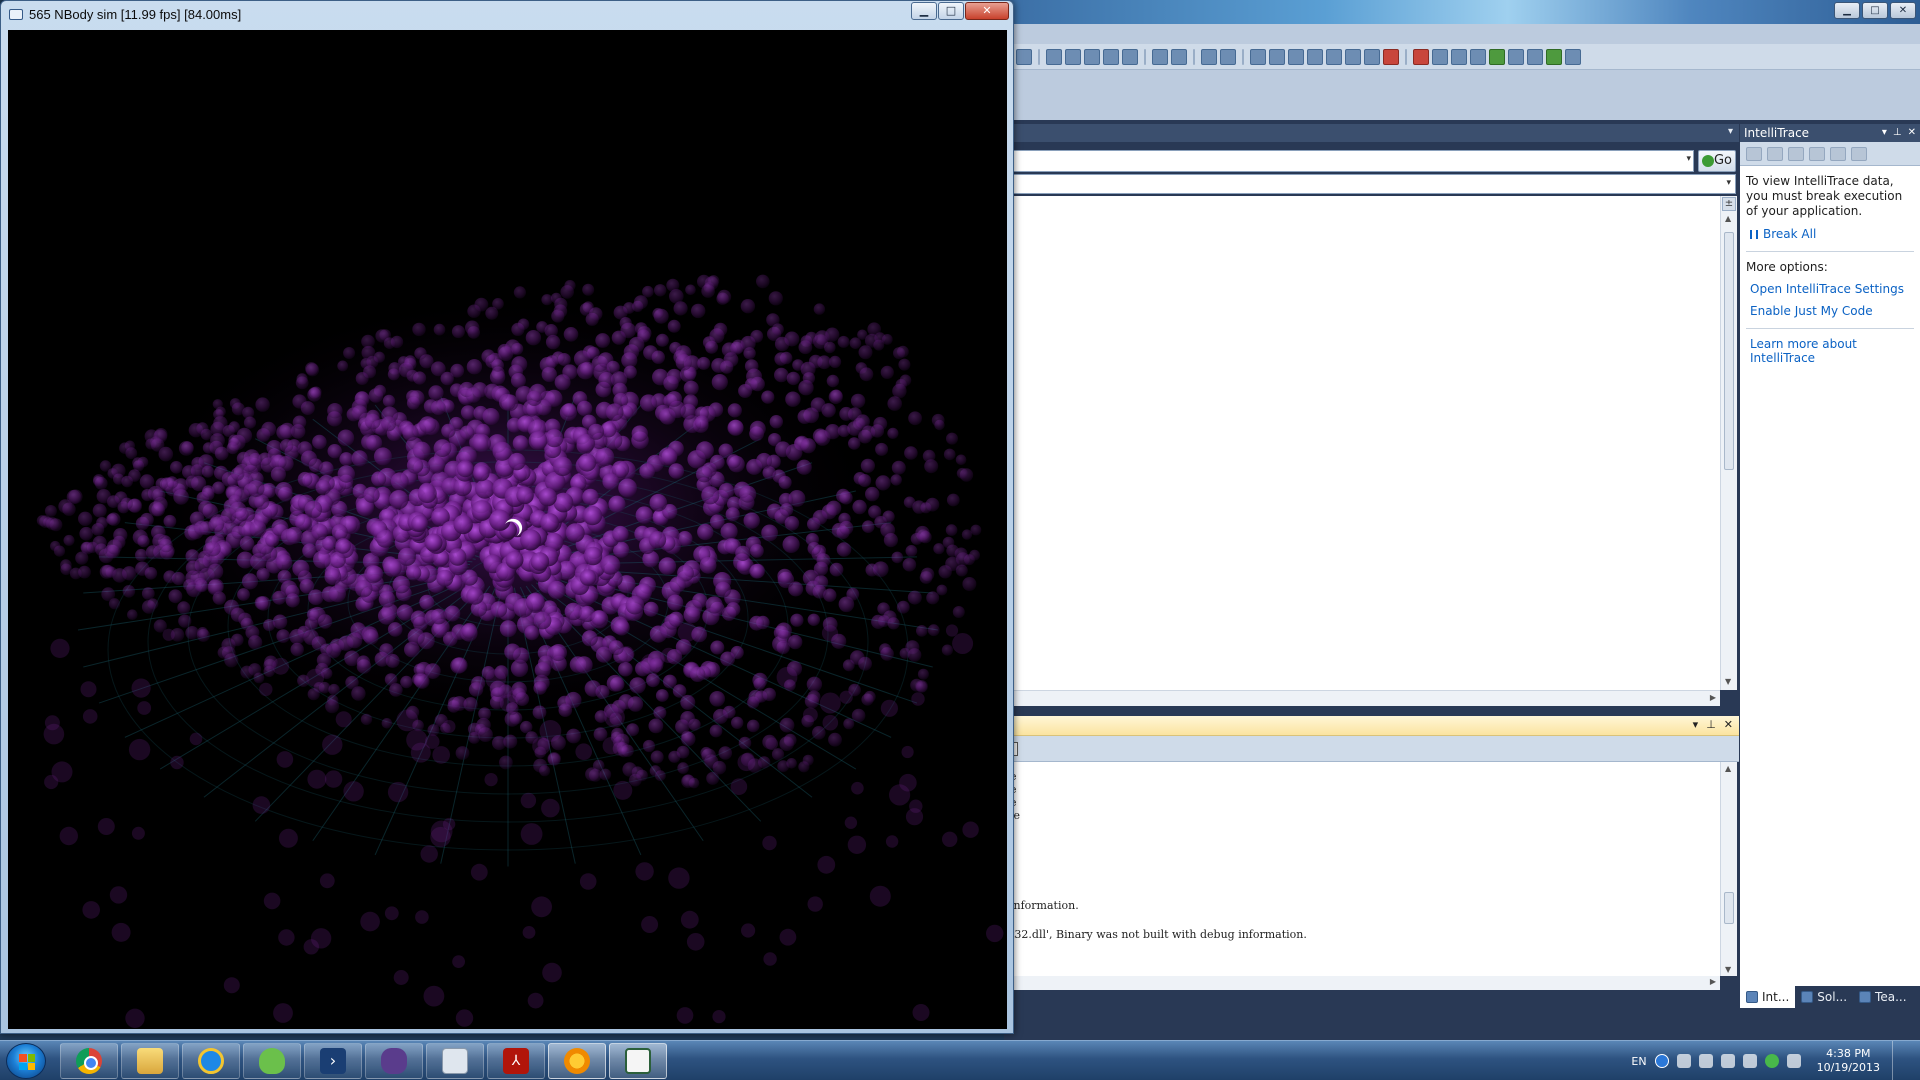 This screenshot has width=1920, height=1080. What do you see at coordinates (1440, 56) in the screenshot?
I see `toolbar-image-icon` at bounding box center [1440, 56].